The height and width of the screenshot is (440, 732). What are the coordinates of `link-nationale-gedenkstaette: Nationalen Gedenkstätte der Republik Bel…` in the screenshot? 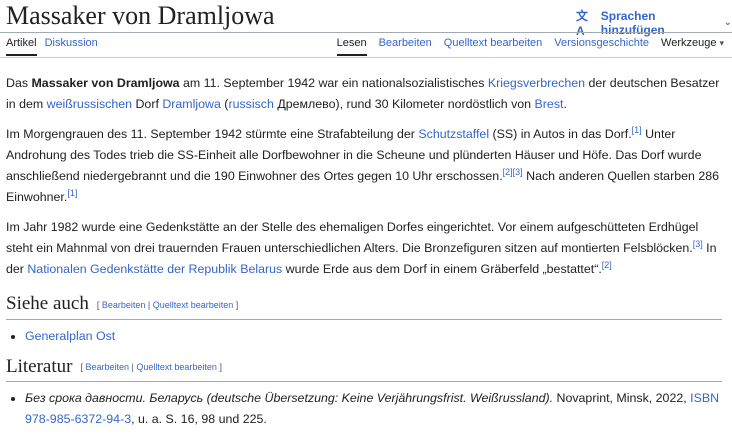 It's located at (154, 269).